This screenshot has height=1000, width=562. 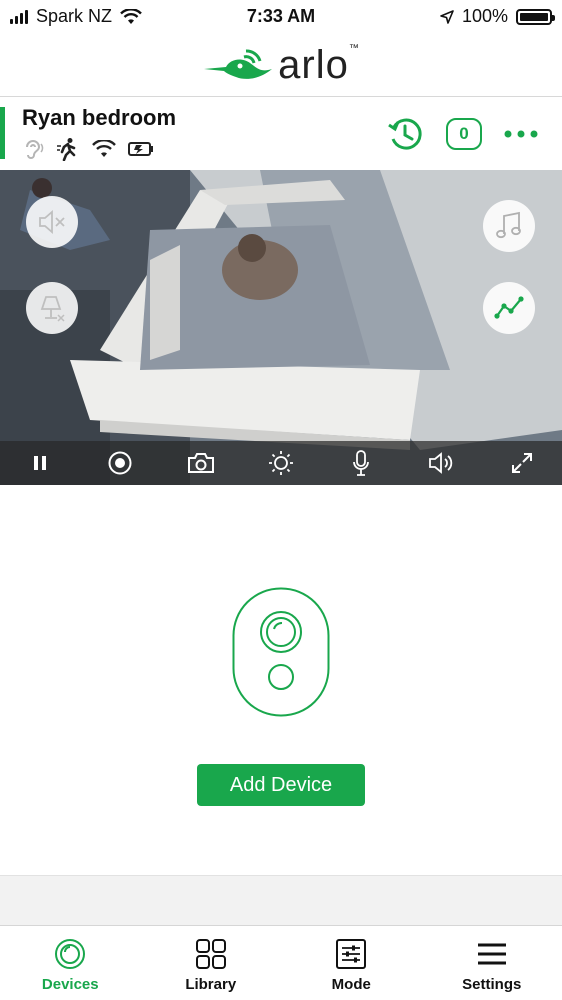 I want to click on history-clock-icon, so click(x=405, y=134).